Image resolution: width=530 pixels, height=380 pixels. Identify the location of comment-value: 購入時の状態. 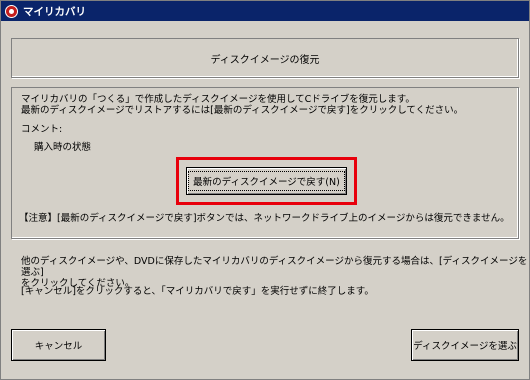
(63, 147).